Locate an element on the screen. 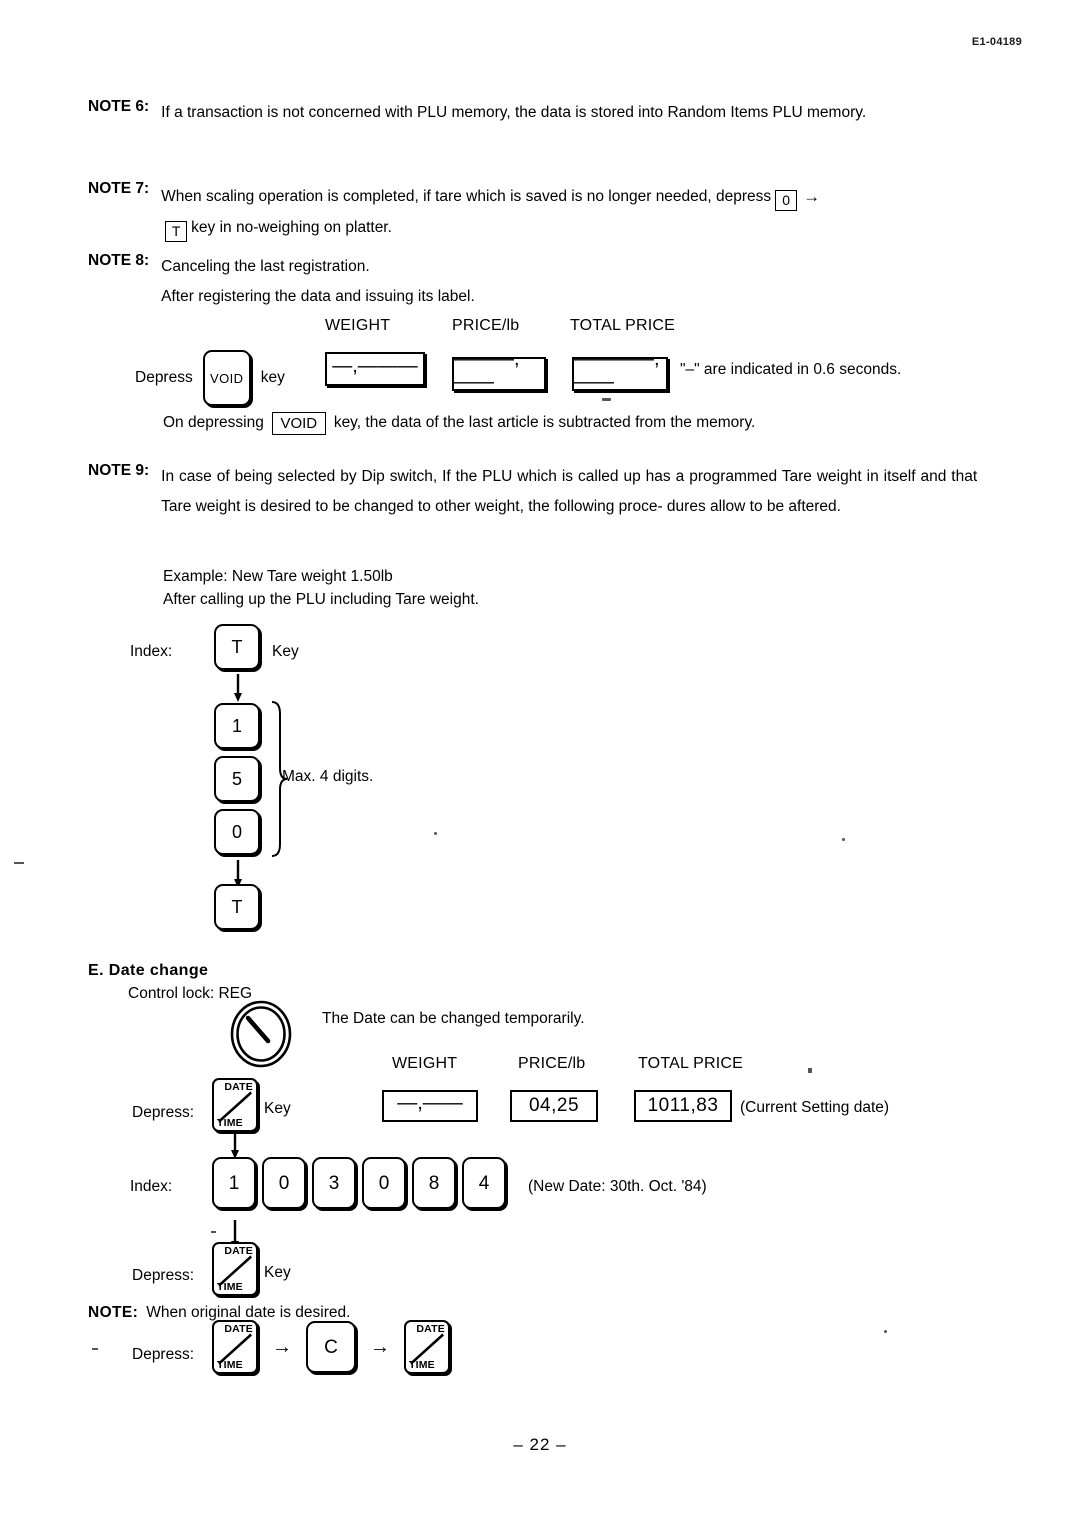 The height and width of the screenshot is (1513, 1080). date-display-price-wrap: 04,25 is located at coordinates (554, 1106).